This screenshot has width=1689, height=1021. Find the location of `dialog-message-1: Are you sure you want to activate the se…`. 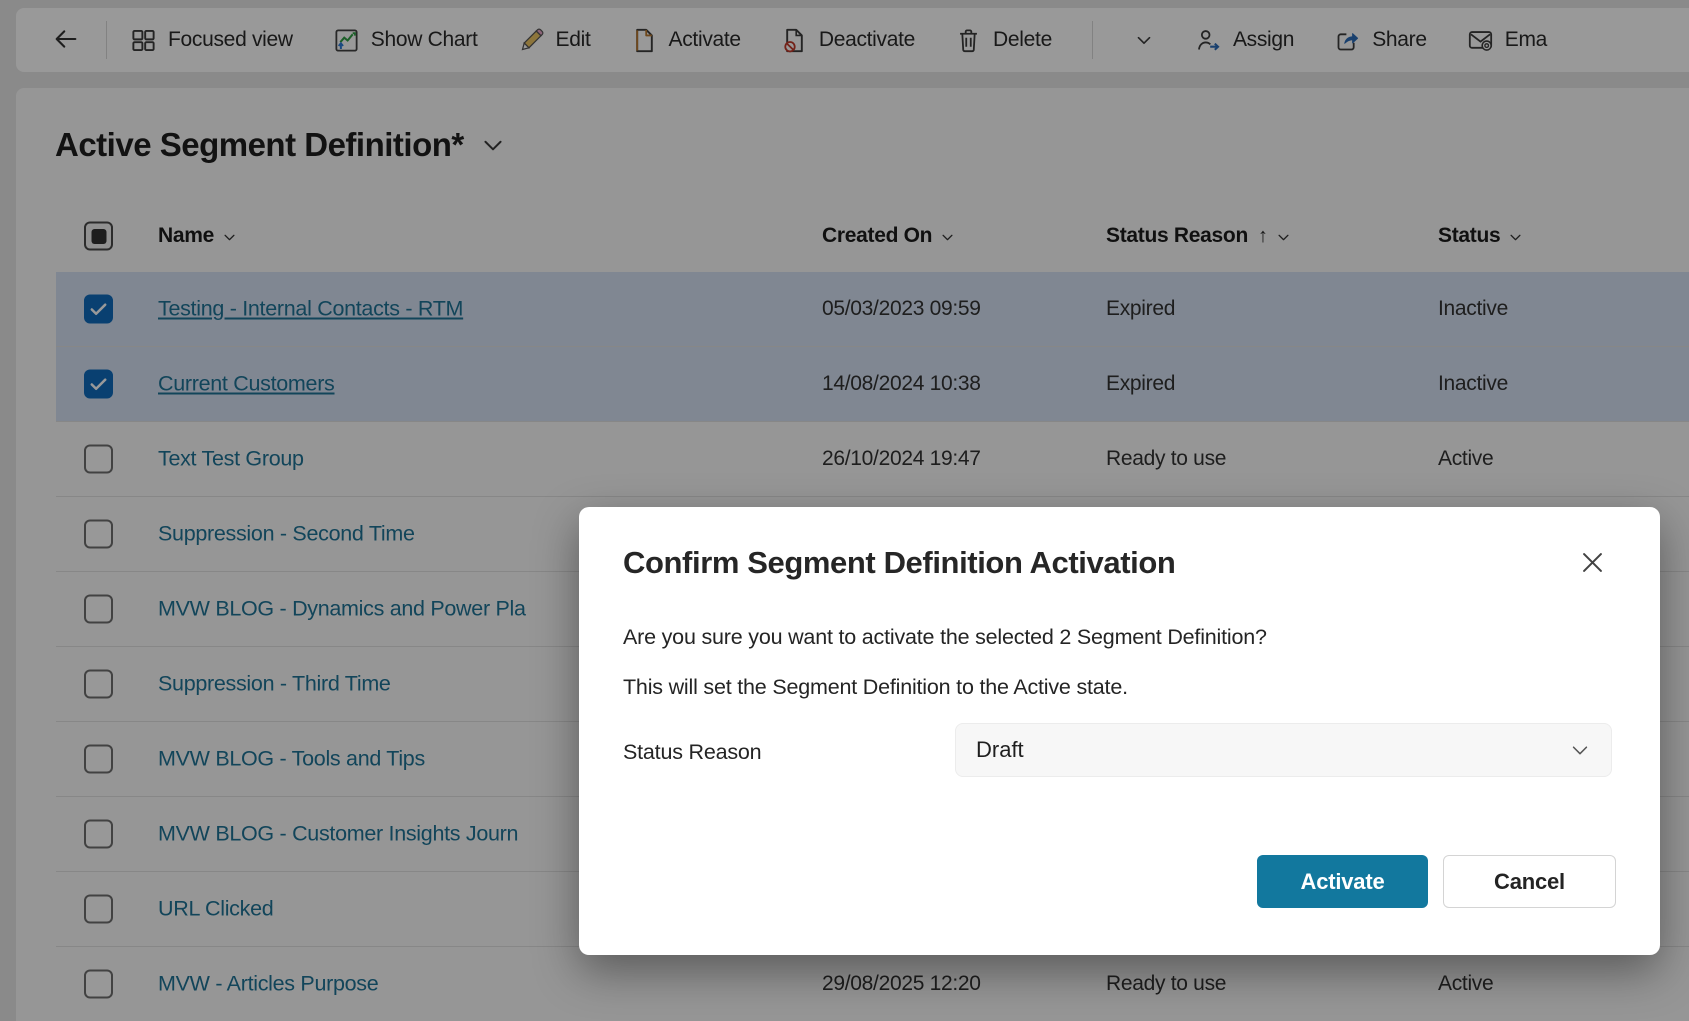

dialog-message-1: Are you sure you want to activate the se… is located at coordinates (945, 637).